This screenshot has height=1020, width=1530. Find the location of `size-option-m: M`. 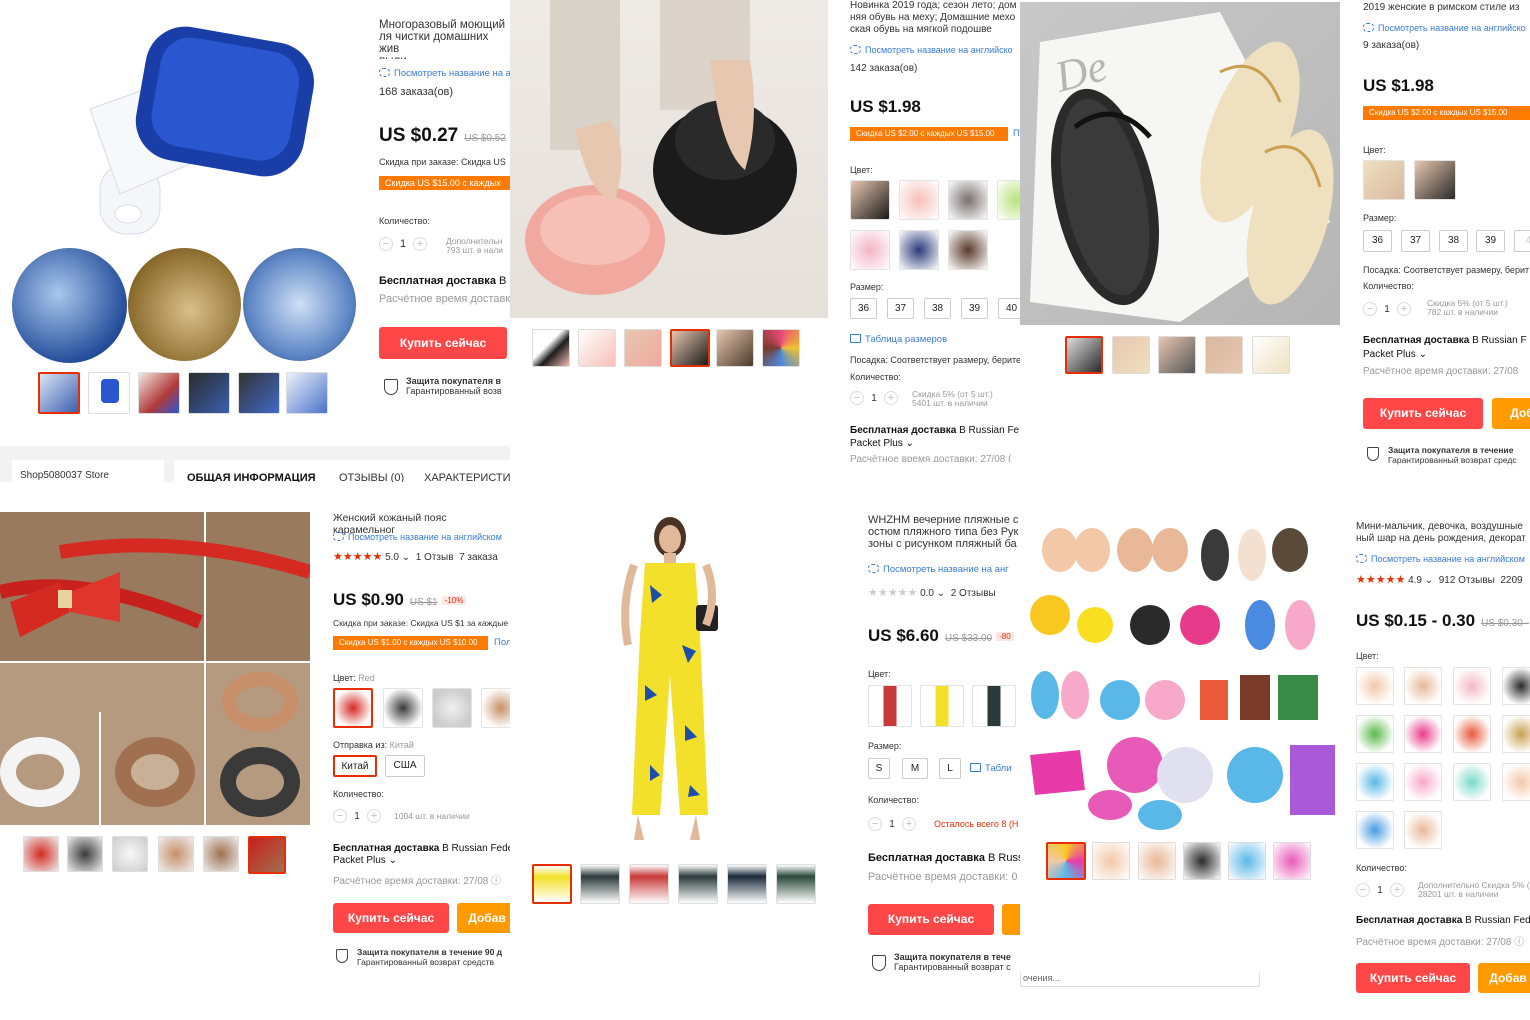

size-option-m: M is located at coordinates (915, 768).